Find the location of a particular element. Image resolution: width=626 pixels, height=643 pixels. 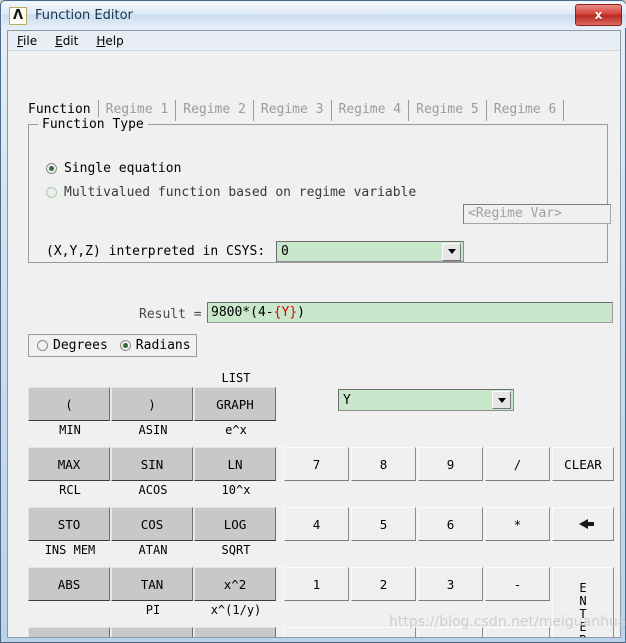

result-prefix: 9800*(4- is located at coordinates (242, 312).